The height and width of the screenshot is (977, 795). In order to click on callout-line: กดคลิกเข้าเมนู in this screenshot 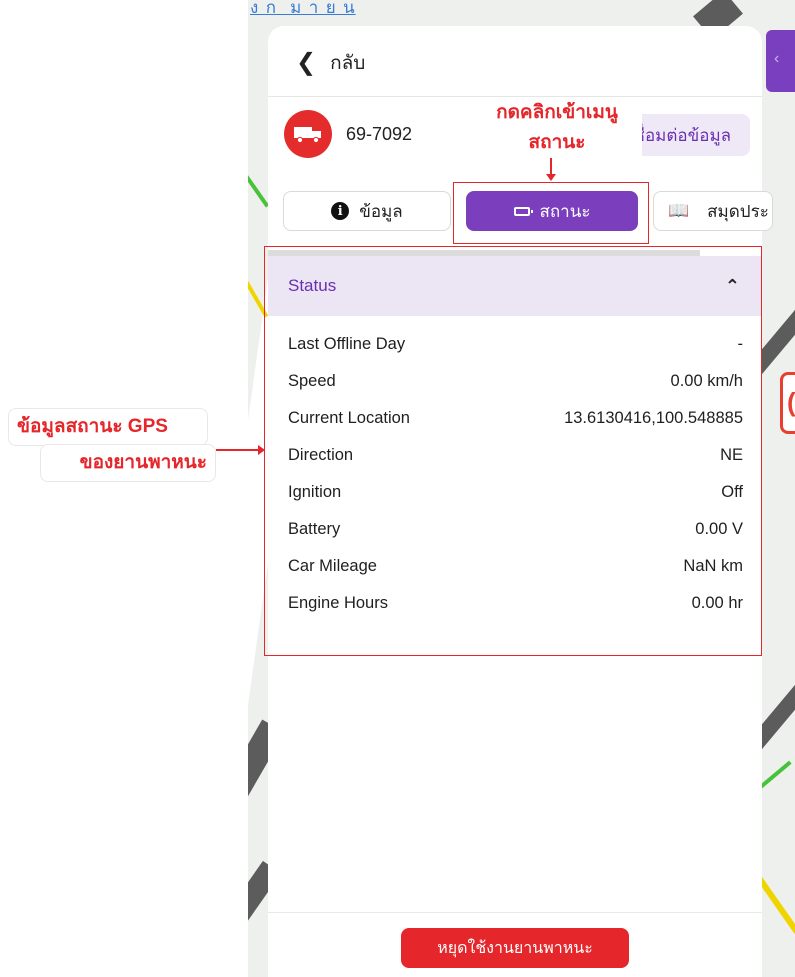, I will do `click(557, 112)`.